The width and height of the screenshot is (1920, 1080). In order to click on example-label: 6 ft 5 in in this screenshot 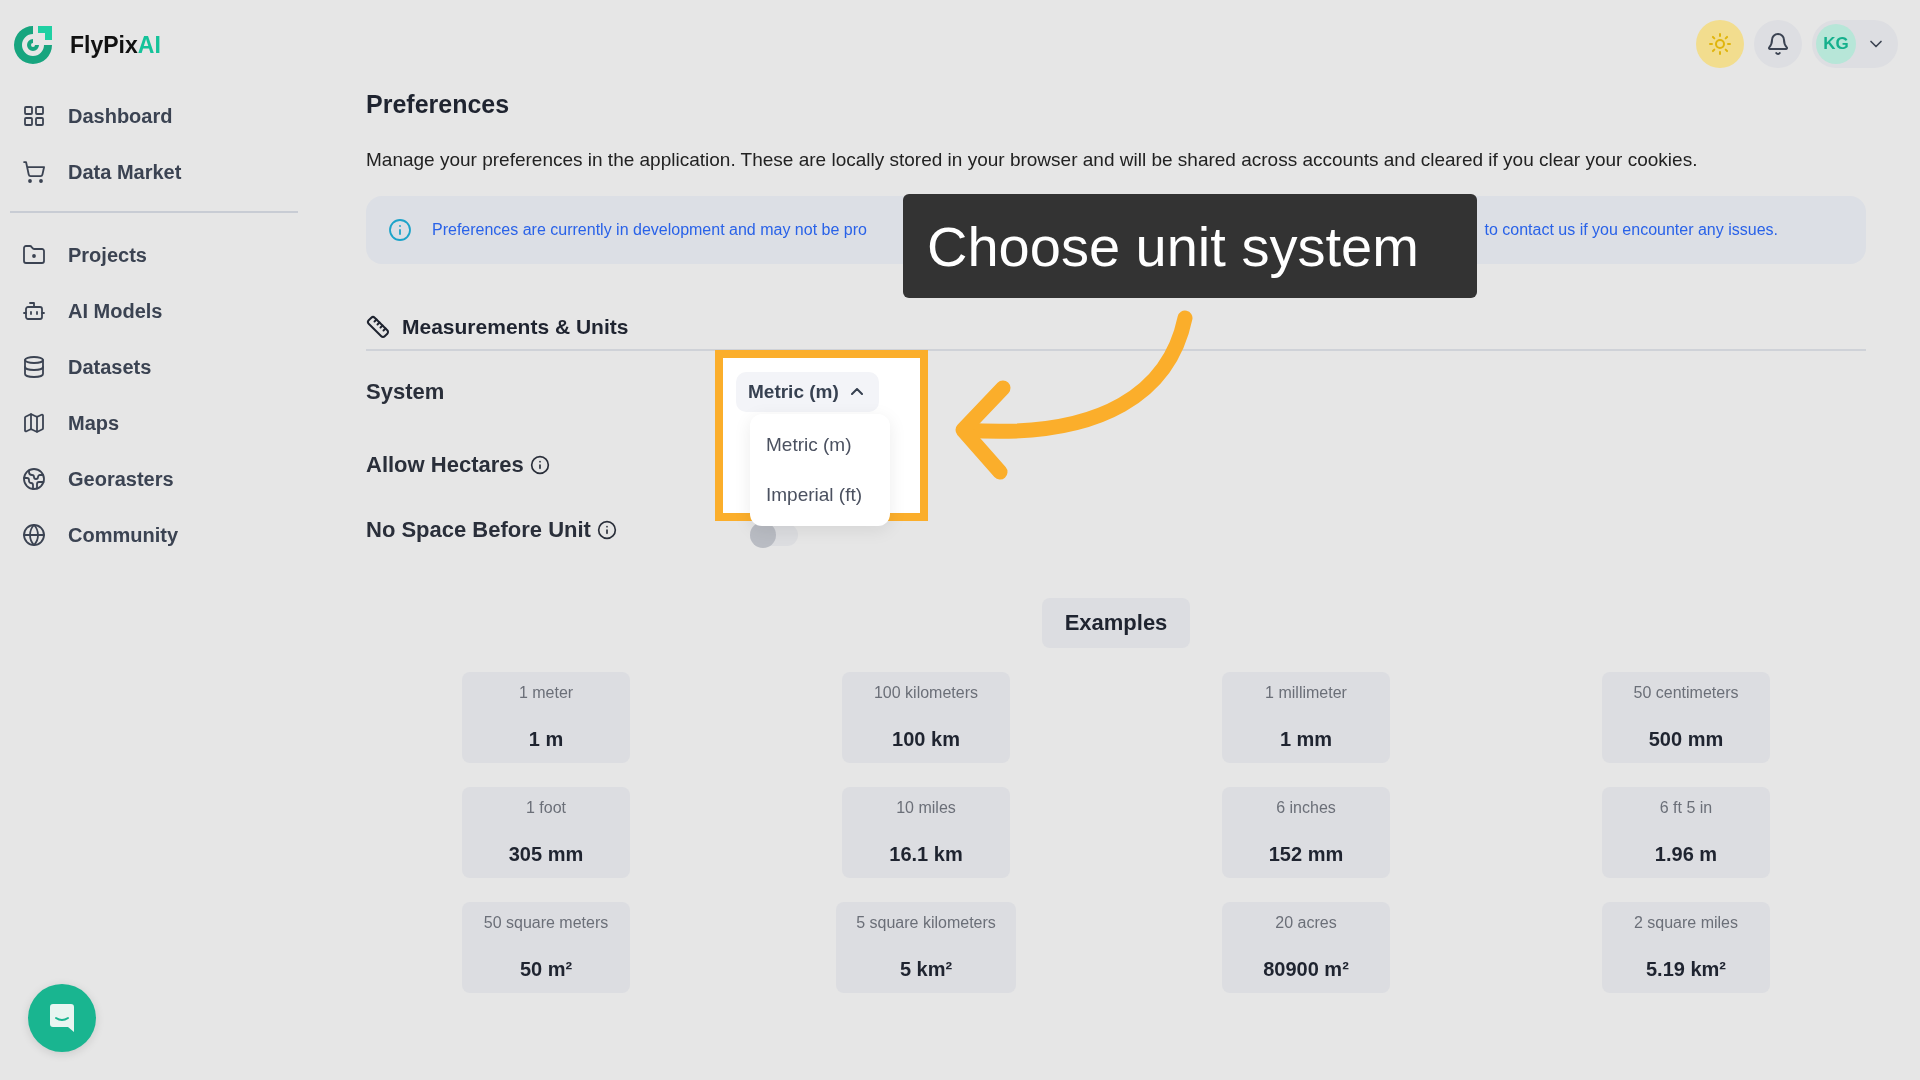, I will do `click(1686, 808)`.